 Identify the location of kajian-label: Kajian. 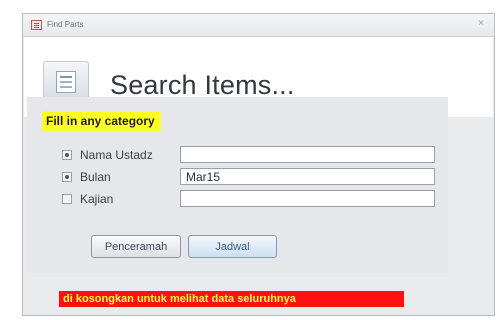
(97, 199).